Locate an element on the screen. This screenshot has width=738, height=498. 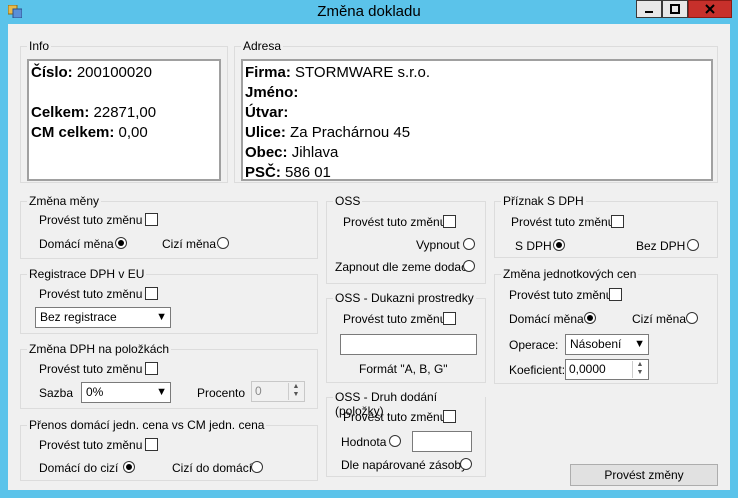
close-button is located at coordinates (710, 9).